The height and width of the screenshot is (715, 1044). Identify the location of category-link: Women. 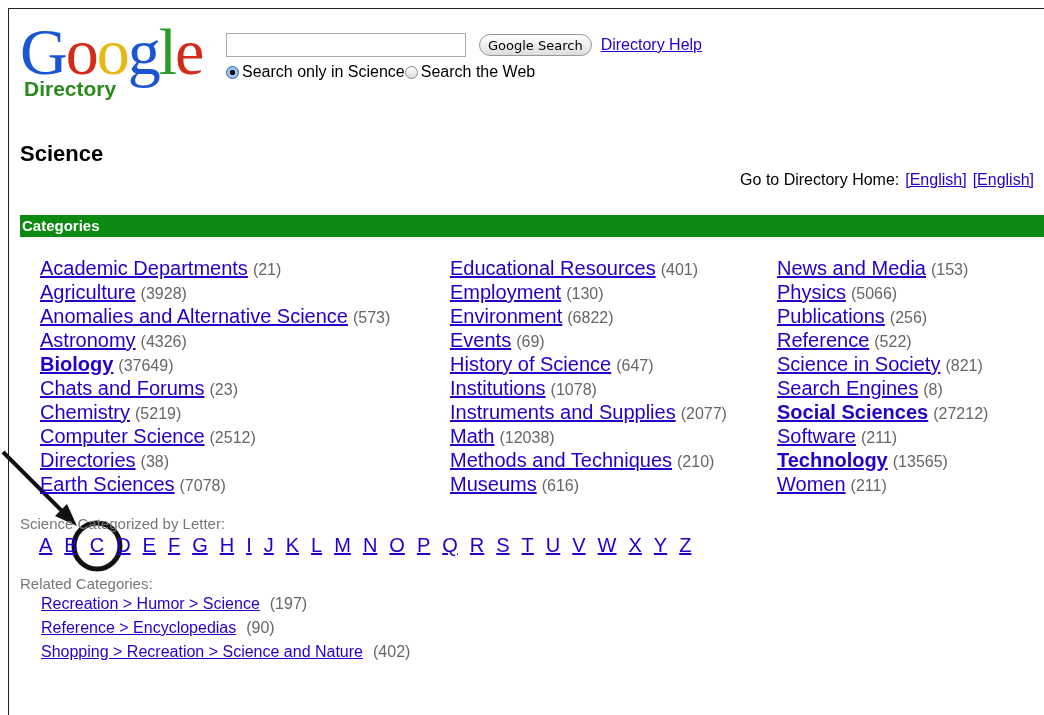
(811, 484).